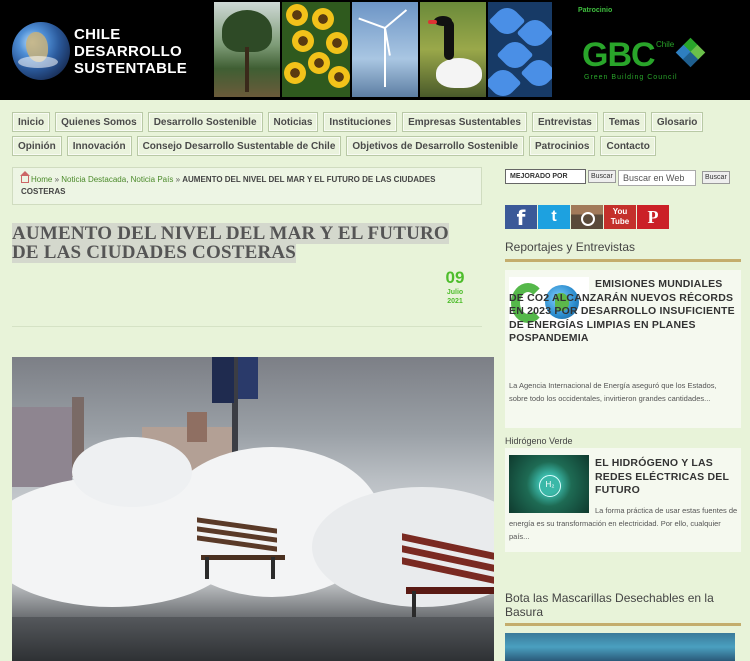 The height and width of the screenshot is (661, 750). I want to click on blue-flowers-image, so click(520, 49).